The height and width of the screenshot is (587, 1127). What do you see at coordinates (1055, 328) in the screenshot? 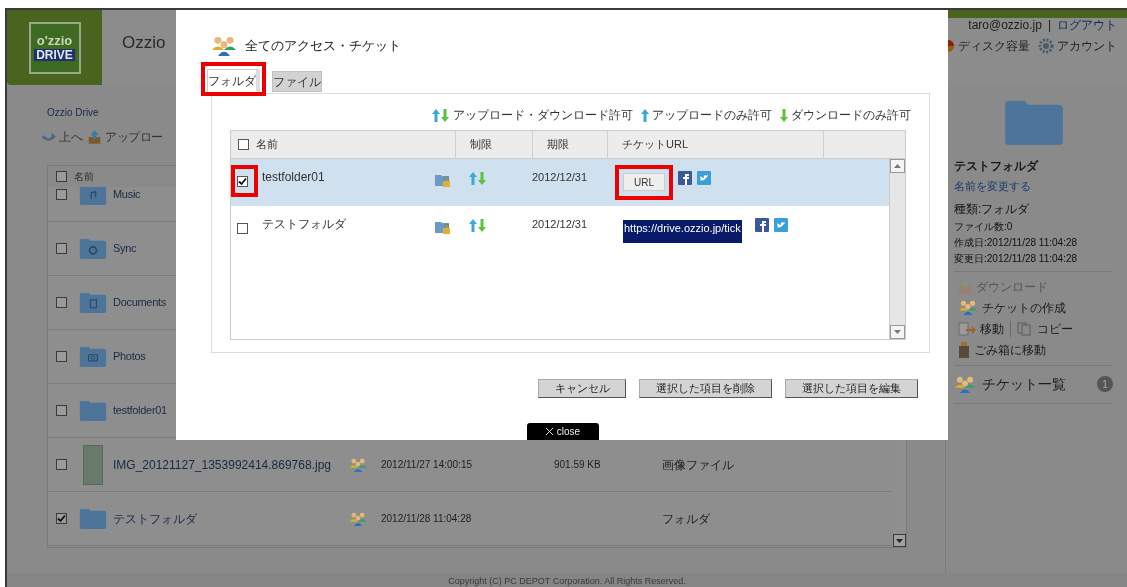
I see `action-link: コピー` at bounding box center [1055, 328].